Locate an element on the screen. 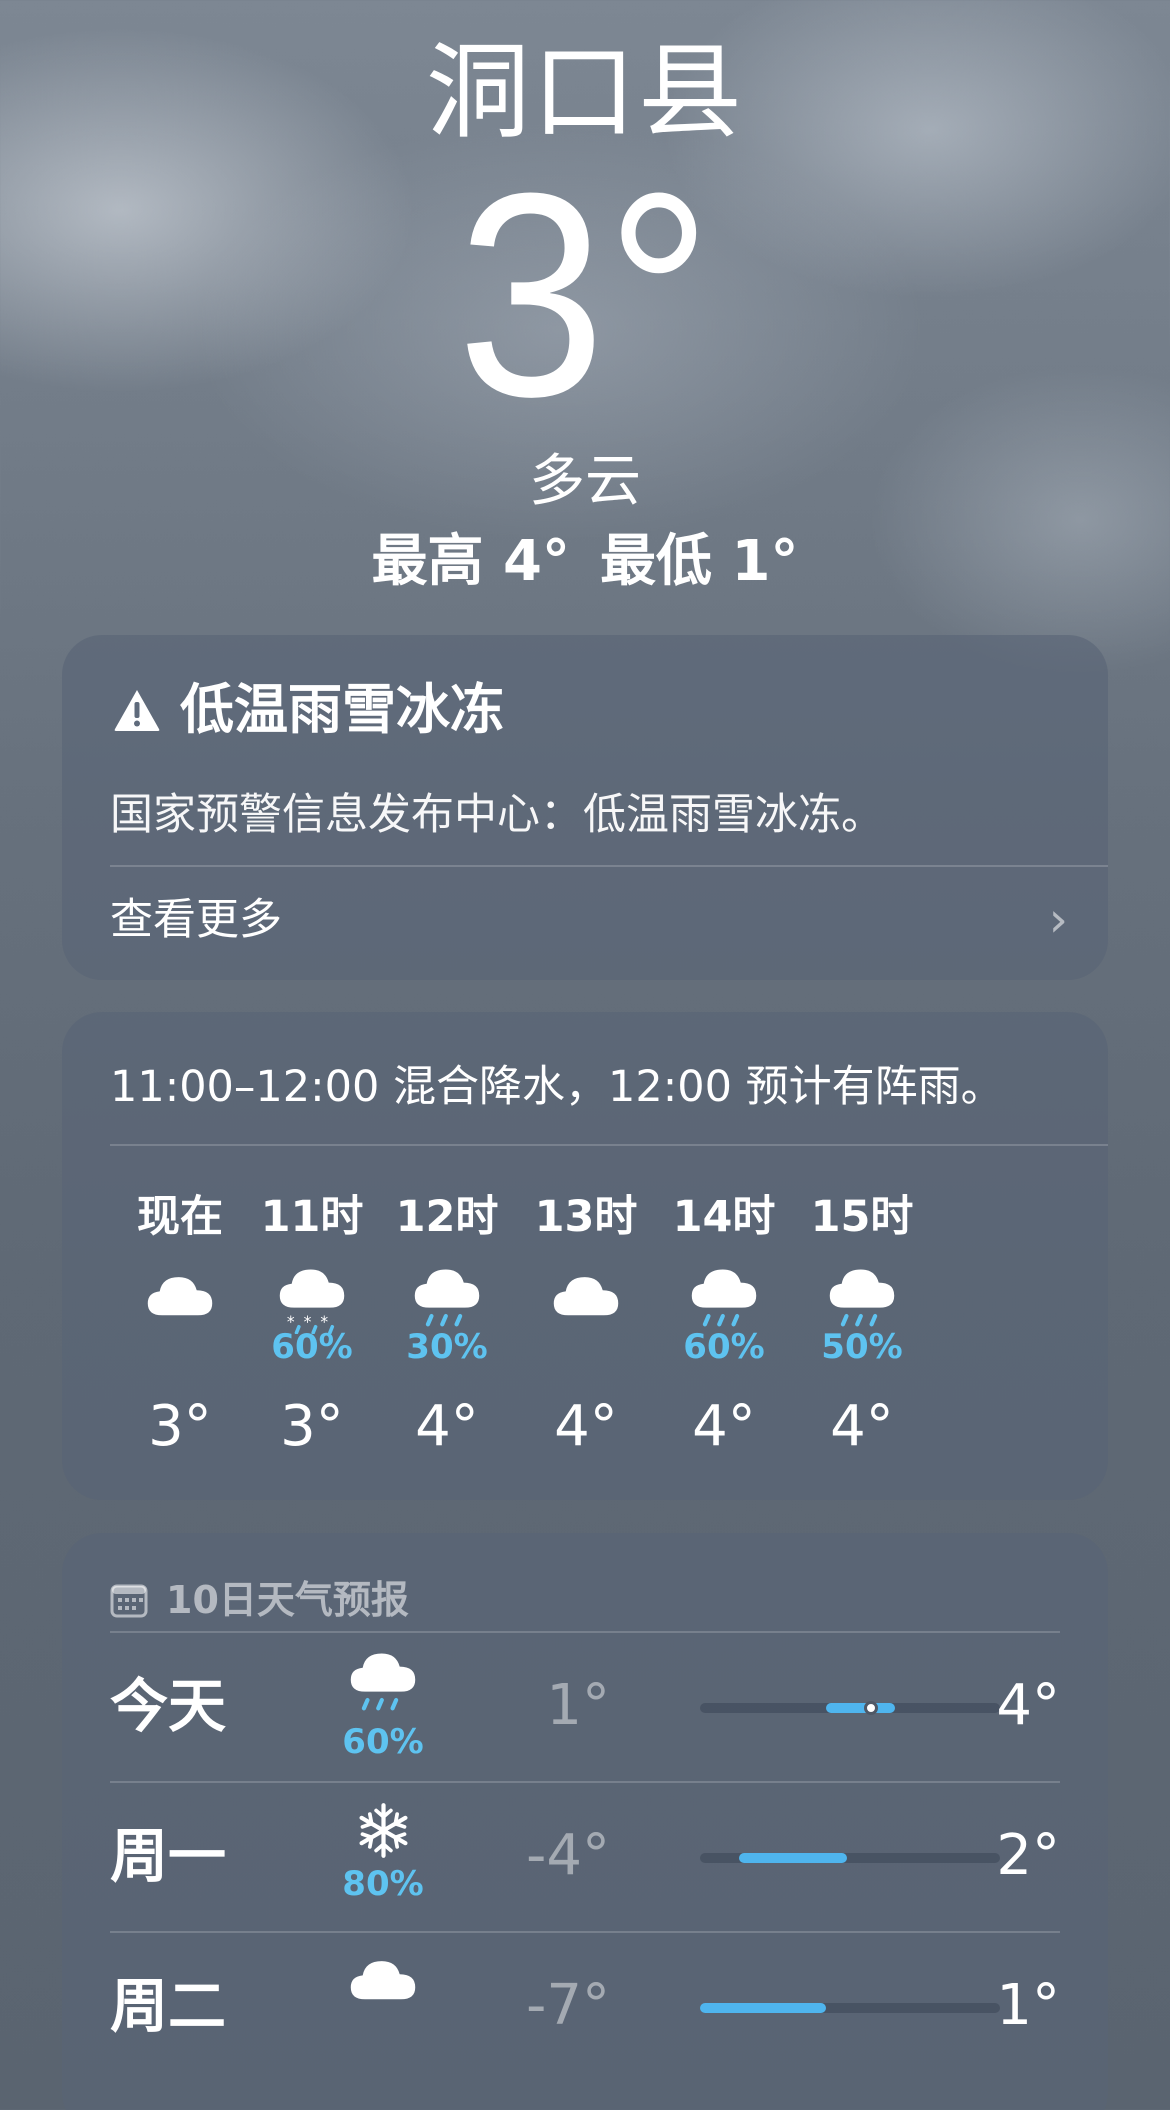  low-temp: -4° is located at coordinates (568, 1855).